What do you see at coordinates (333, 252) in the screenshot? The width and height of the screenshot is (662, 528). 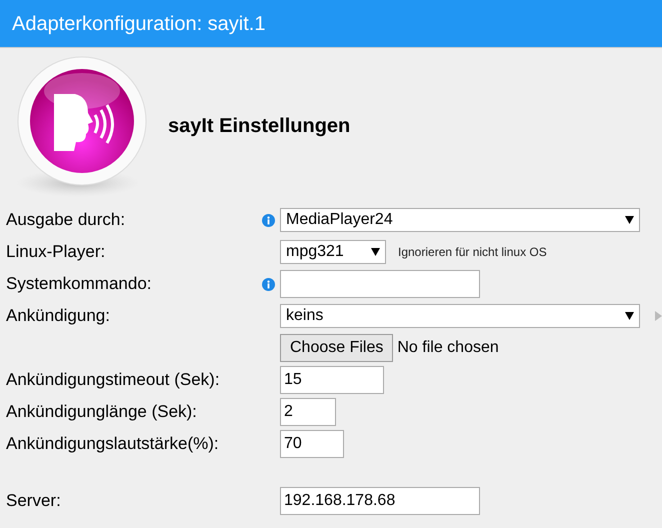 I see `dropdown: mpg321` at bounding box center [333, 252].